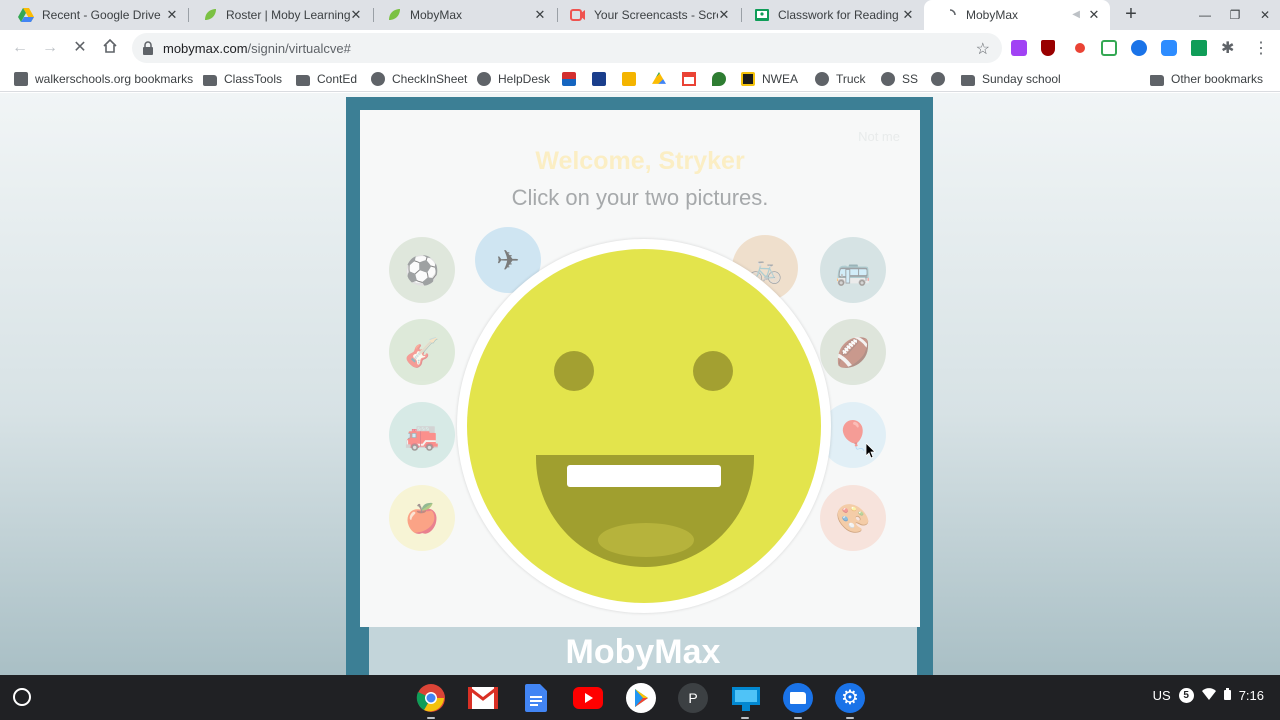 The height and width of the screenshot is (720, 1280). What do you see at coordinates (798, 698) in the screenshot?
I see `files-icon` at bounding box center [798, 698].